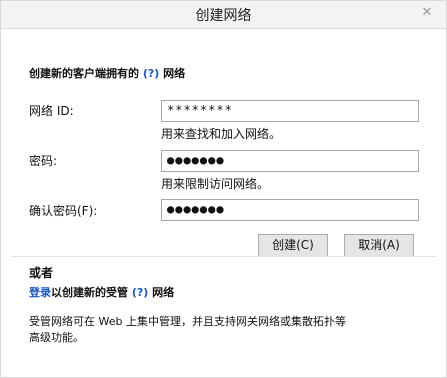  I want to click on network-id-input: ********, so click(290, 111).